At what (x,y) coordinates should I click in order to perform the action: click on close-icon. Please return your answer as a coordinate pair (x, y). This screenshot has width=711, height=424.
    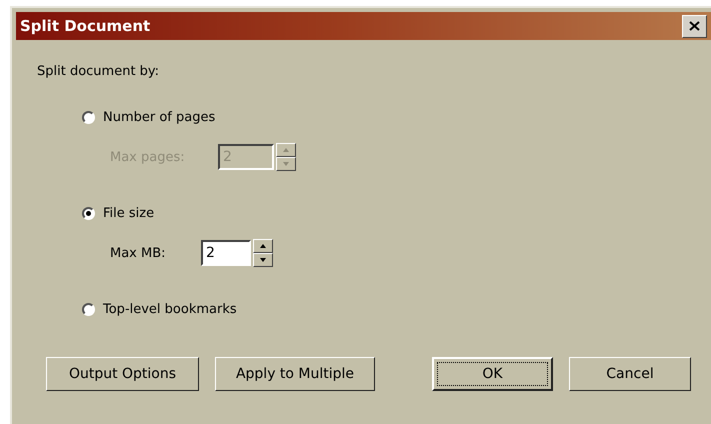
    Looking at the image, I should click on (694, 26).